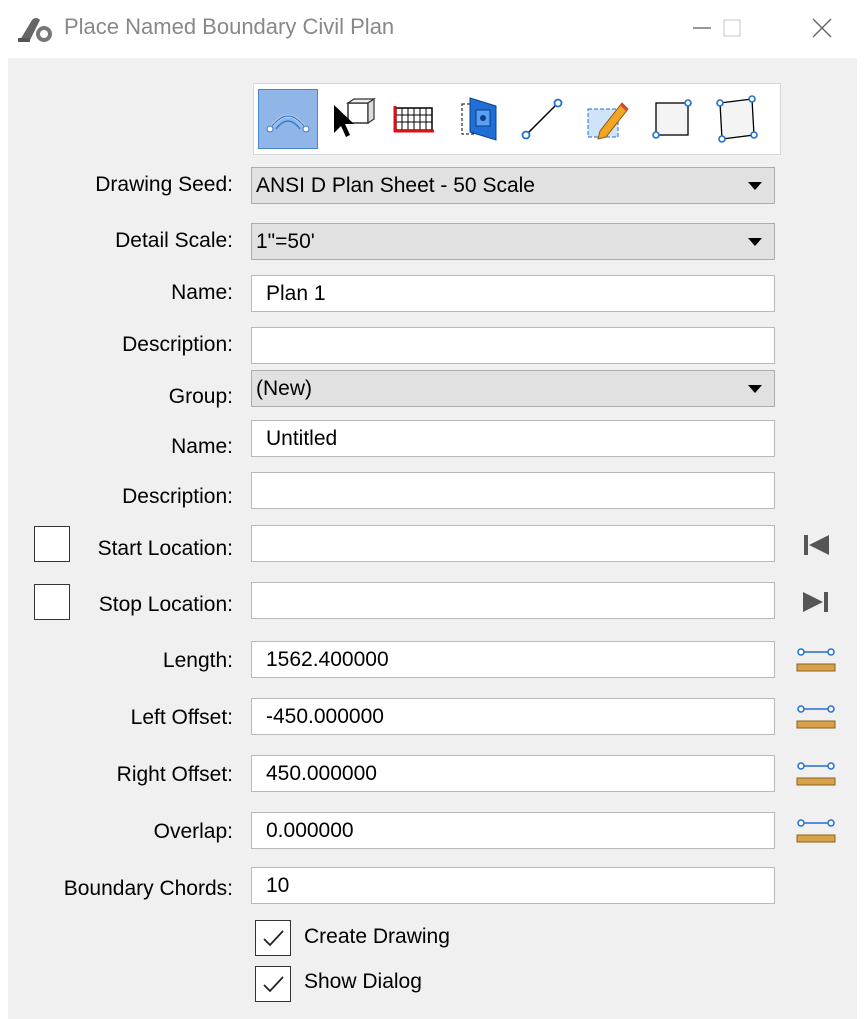 The width and height of the screenshot is (865, 1019). I want to click on description-label: Description:, so click(177, 344).